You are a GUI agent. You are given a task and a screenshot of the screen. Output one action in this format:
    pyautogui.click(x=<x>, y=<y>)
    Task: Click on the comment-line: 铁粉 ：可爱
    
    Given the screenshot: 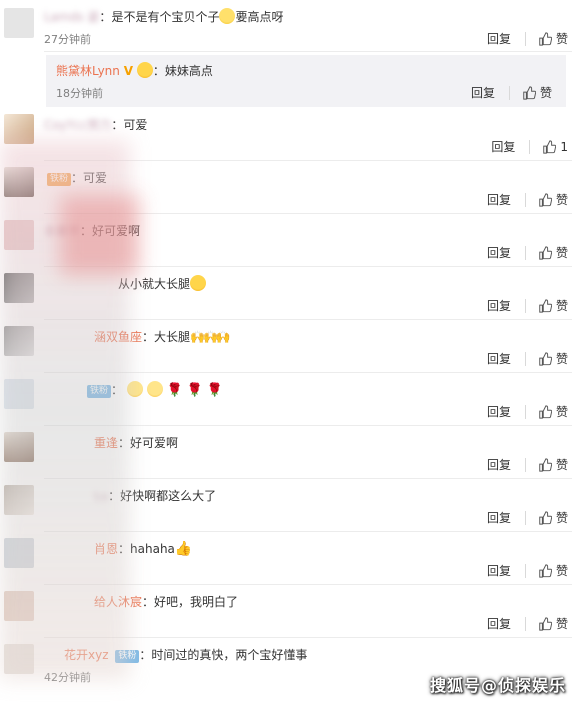 What is the action you would take?
    pyautogui.click(x=75, y=178)
    